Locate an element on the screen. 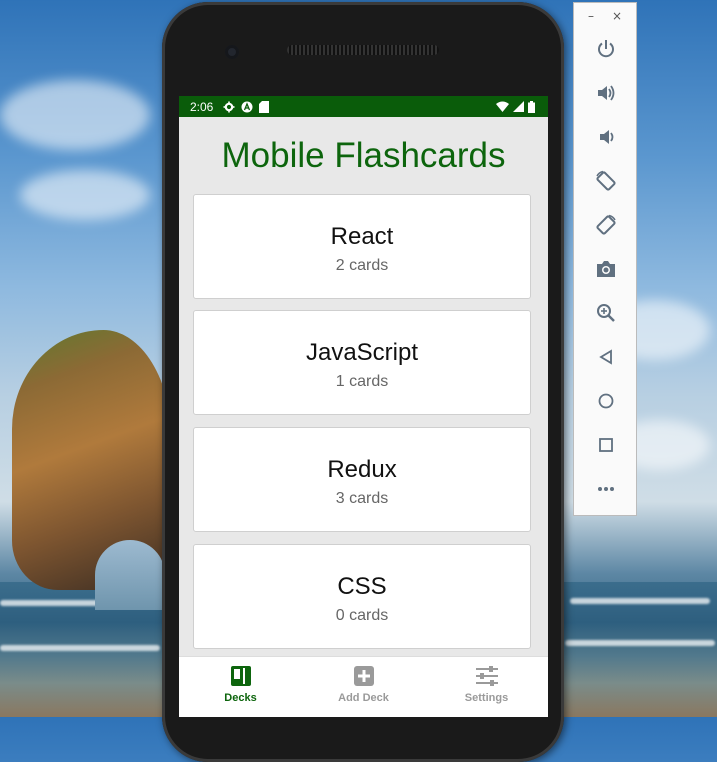 The height and width of the screenshot is (762, 717). rotate-left-icon is located at coordinates (606, 180).